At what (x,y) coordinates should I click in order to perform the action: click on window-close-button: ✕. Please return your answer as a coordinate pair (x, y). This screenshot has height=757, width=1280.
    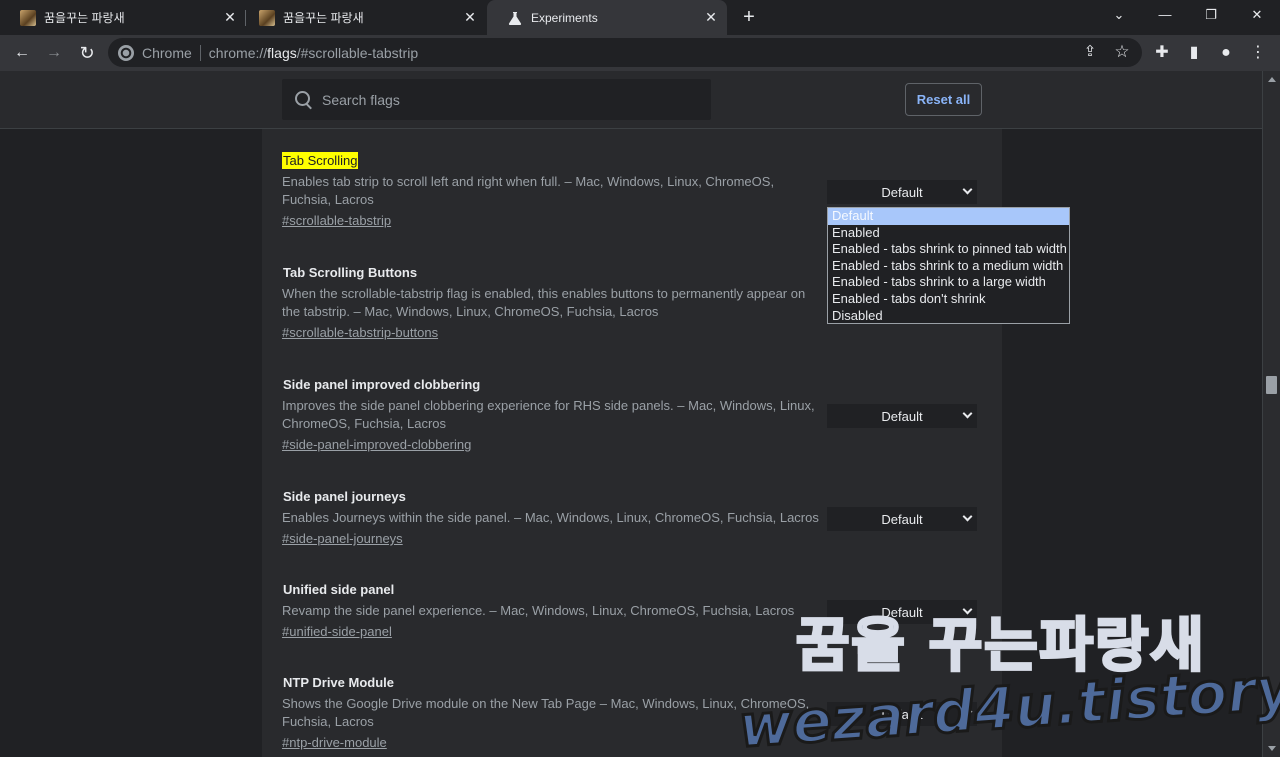
    Looking at the image, I should click on (1257, 15).